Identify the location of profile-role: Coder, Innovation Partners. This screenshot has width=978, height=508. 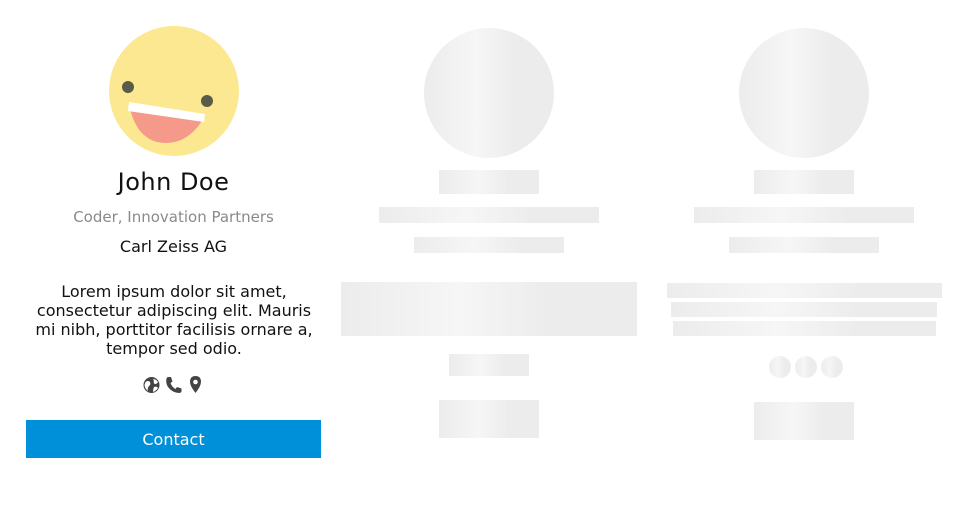
(173, 217).